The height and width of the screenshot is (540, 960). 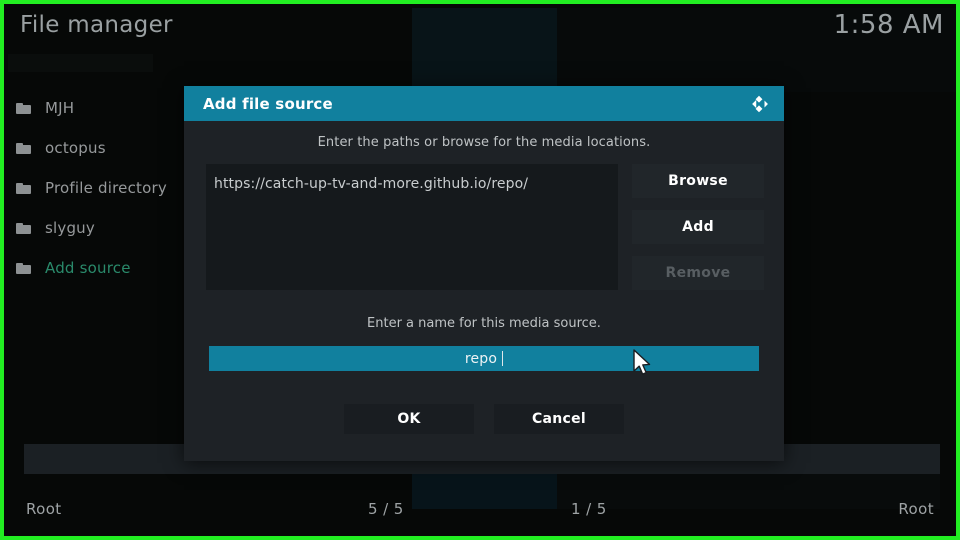 What do you see at coordinates (484, 50) in the screenshot?
I see `background-panel-left` at bounding box center [484, 50].